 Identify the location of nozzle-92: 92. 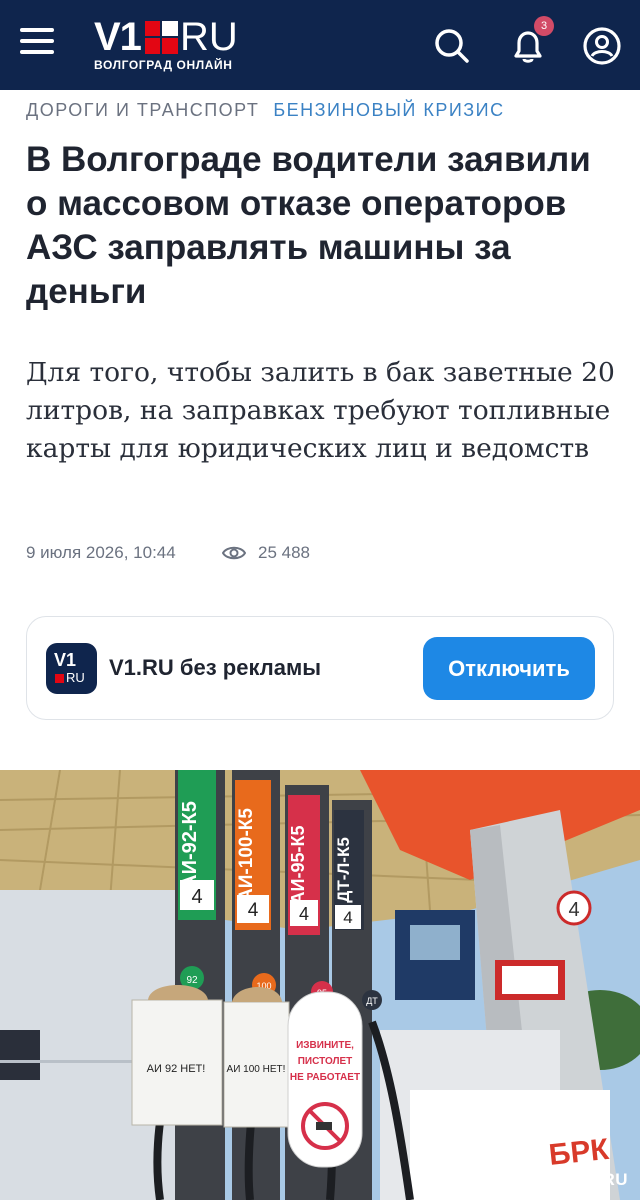
(192, 980).